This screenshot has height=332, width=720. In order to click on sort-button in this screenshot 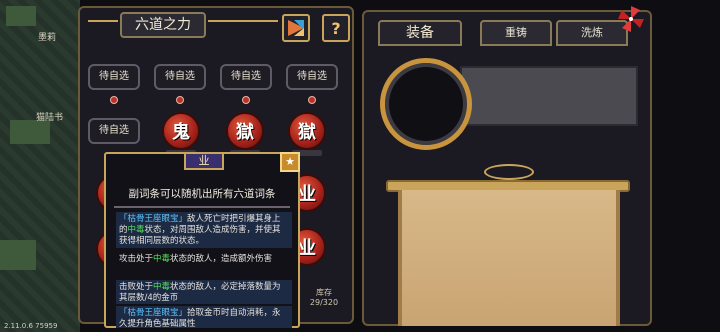, I will do `click(296, 28)`.